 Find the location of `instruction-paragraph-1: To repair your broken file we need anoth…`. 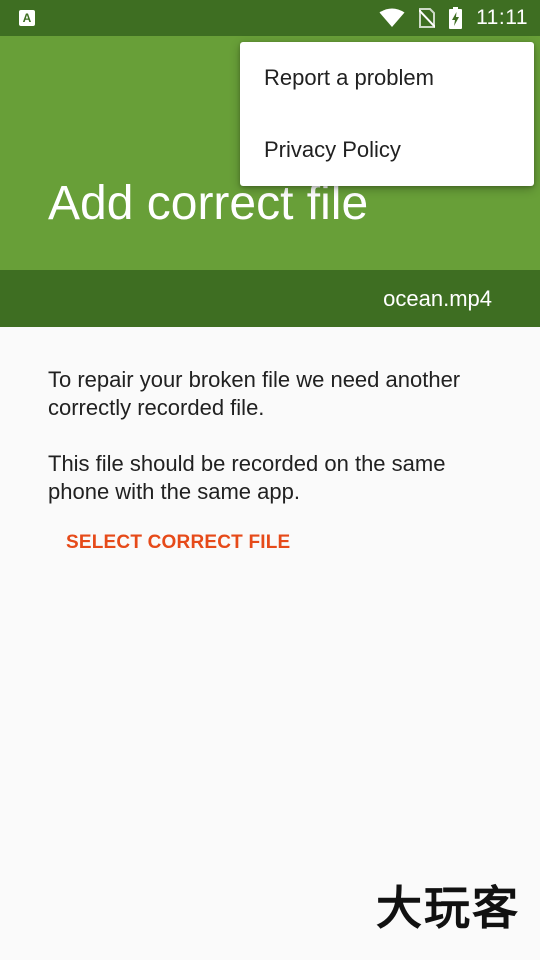

instruction-paragraph-1: To repair your broken file we need anoth… is located at coordinates (254, 393).